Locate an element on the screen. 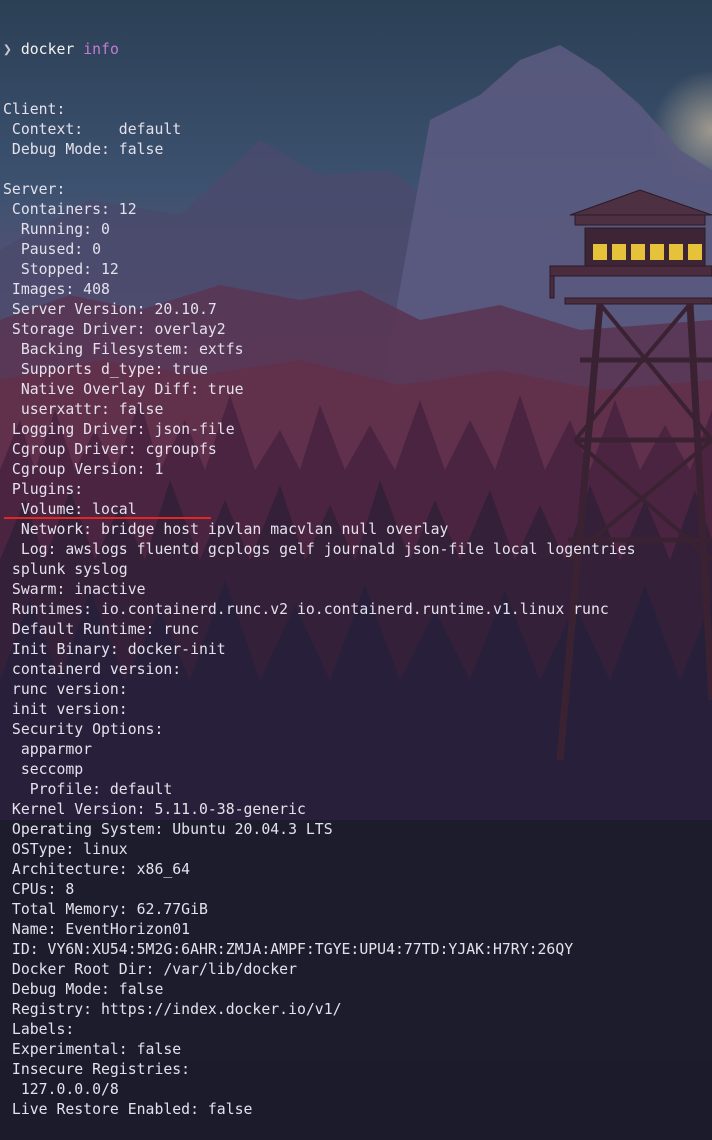  output-line: userxattr: false is located at coordinates (83, 409).